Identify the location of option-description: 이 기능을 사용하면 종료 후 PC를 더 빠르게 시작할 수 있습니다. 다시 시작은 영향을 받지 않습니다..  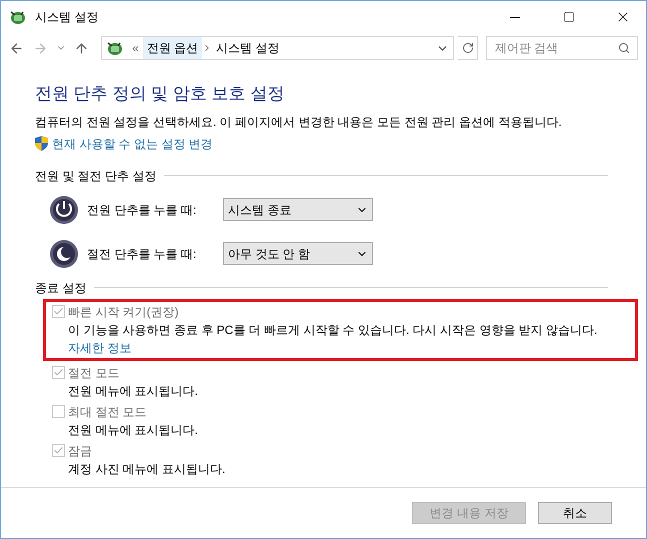
(332, 330).